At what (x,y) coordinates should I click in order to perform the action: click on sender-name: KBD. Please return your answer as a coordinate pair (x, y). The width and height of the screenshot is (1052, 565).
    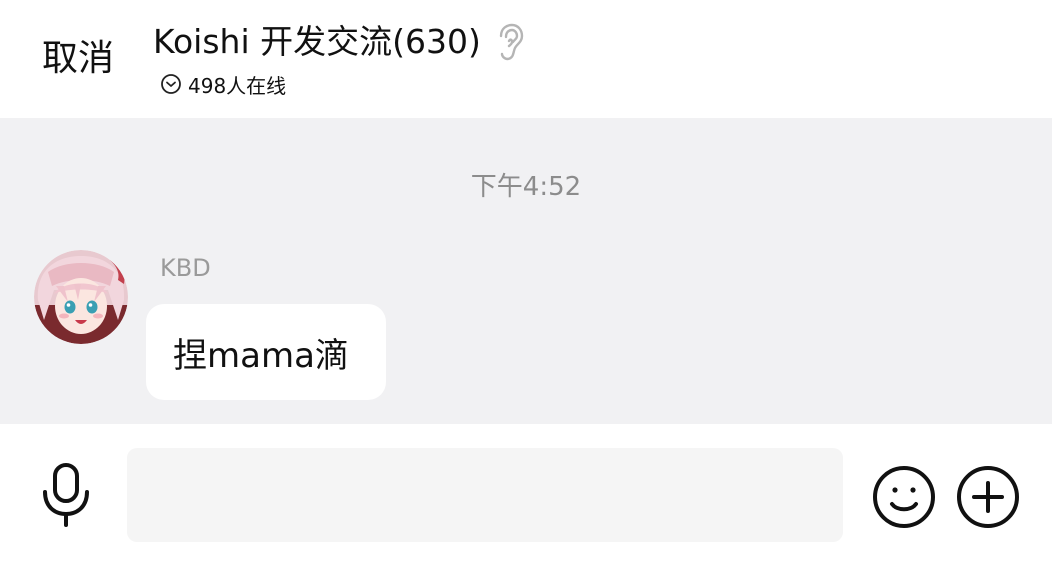
    Looking at the image, I should click on (185, 268).